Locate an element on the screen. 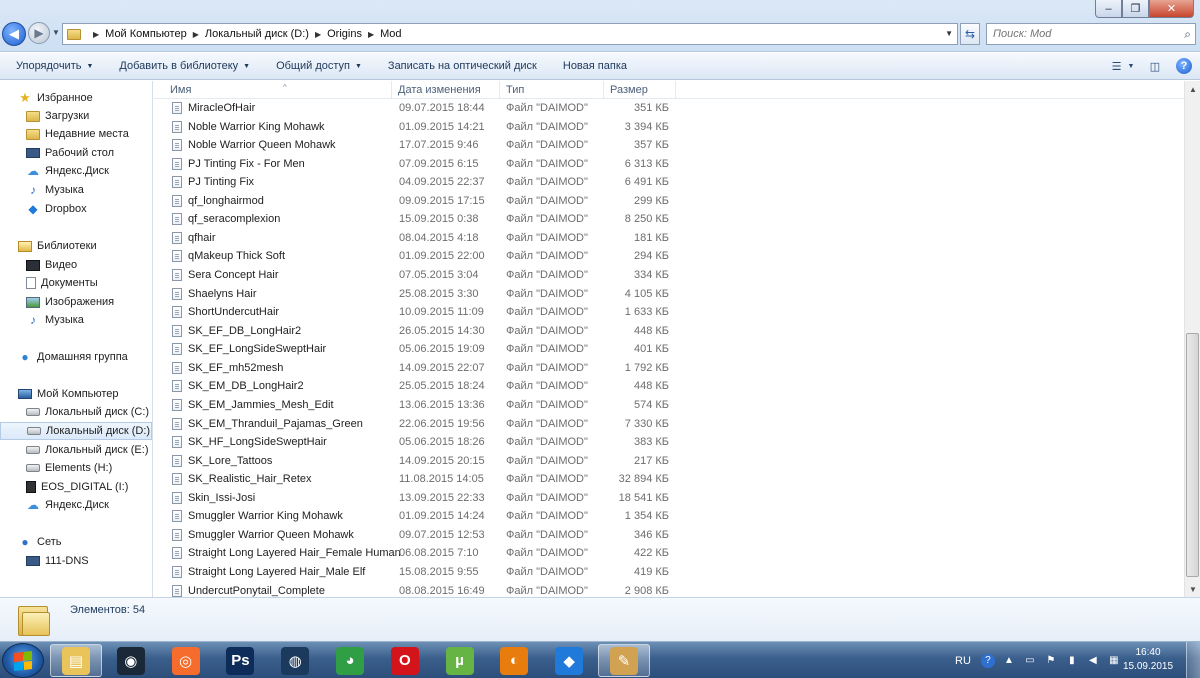 Image resolution: width=1200 pixels, height=678 pixels. change-view-button: ☰ ▼ is located at coordinates (1123, 66).